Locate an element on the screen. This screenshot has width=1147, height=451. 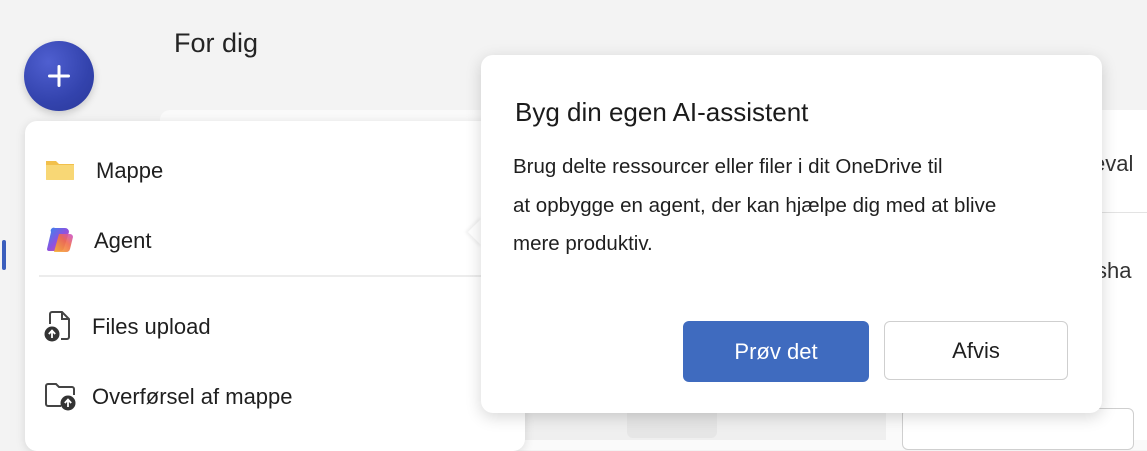
copilot-agent-icon is located at coordinates (60, 240).